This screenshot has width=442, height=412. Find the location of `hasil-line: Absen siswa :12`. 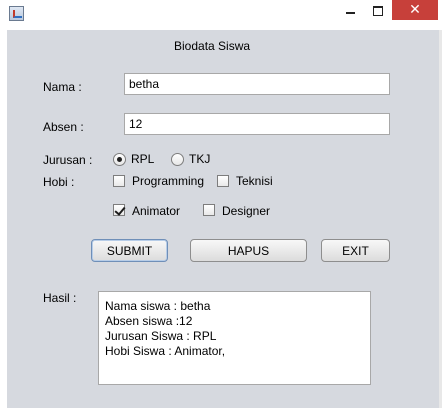

hasil-line: Absen siswa :12 is located at coordinates (149, 321).